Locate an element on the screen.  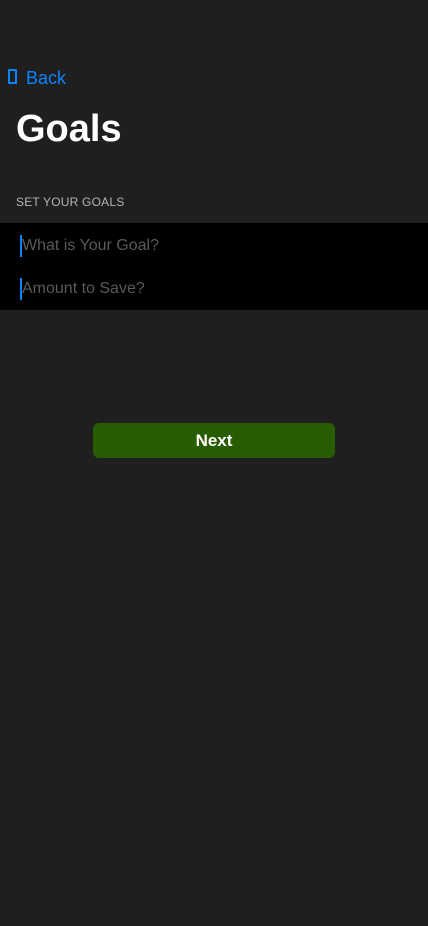
next-button: Next is located at coordinates (214, 440).